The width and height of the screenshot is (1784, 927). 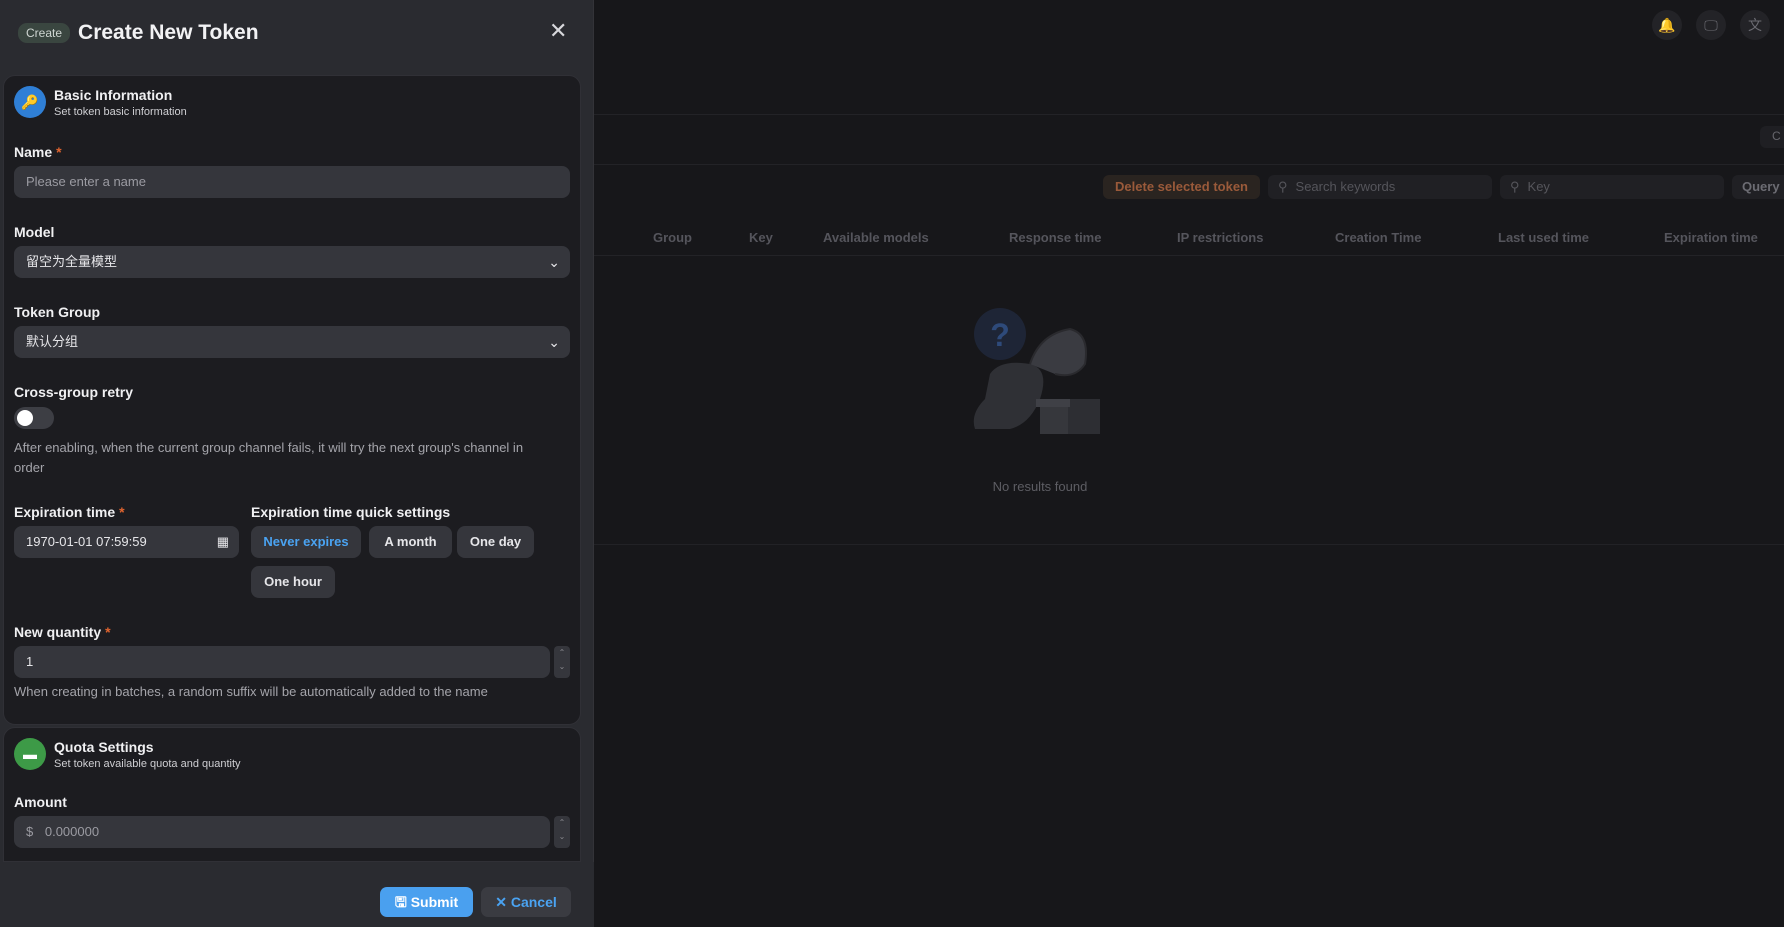 What do you see at coordinates (293, 582) in the screenshot?
I see `one-hour-button: One hour` at bounding box center [293, 582].